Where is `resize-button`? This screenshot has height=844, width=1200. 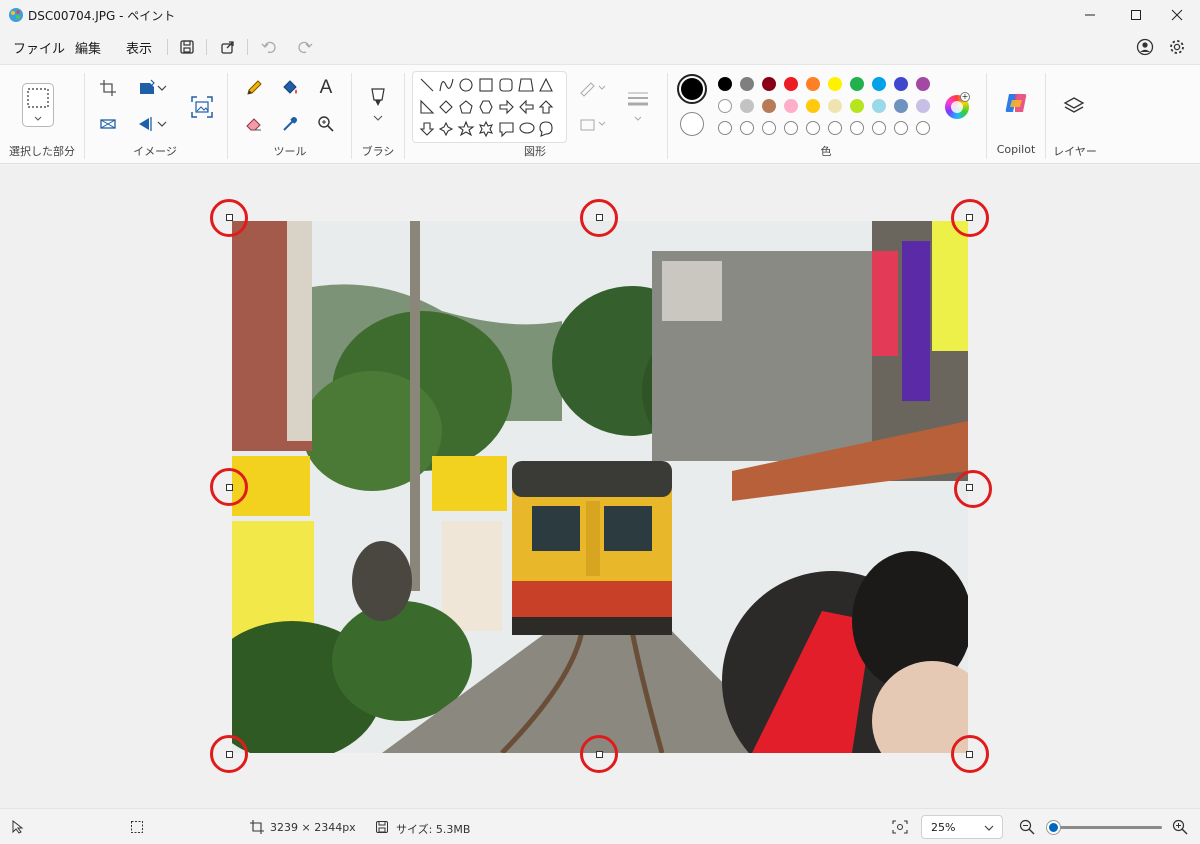 resize-button is located at coordinates (108, 124).